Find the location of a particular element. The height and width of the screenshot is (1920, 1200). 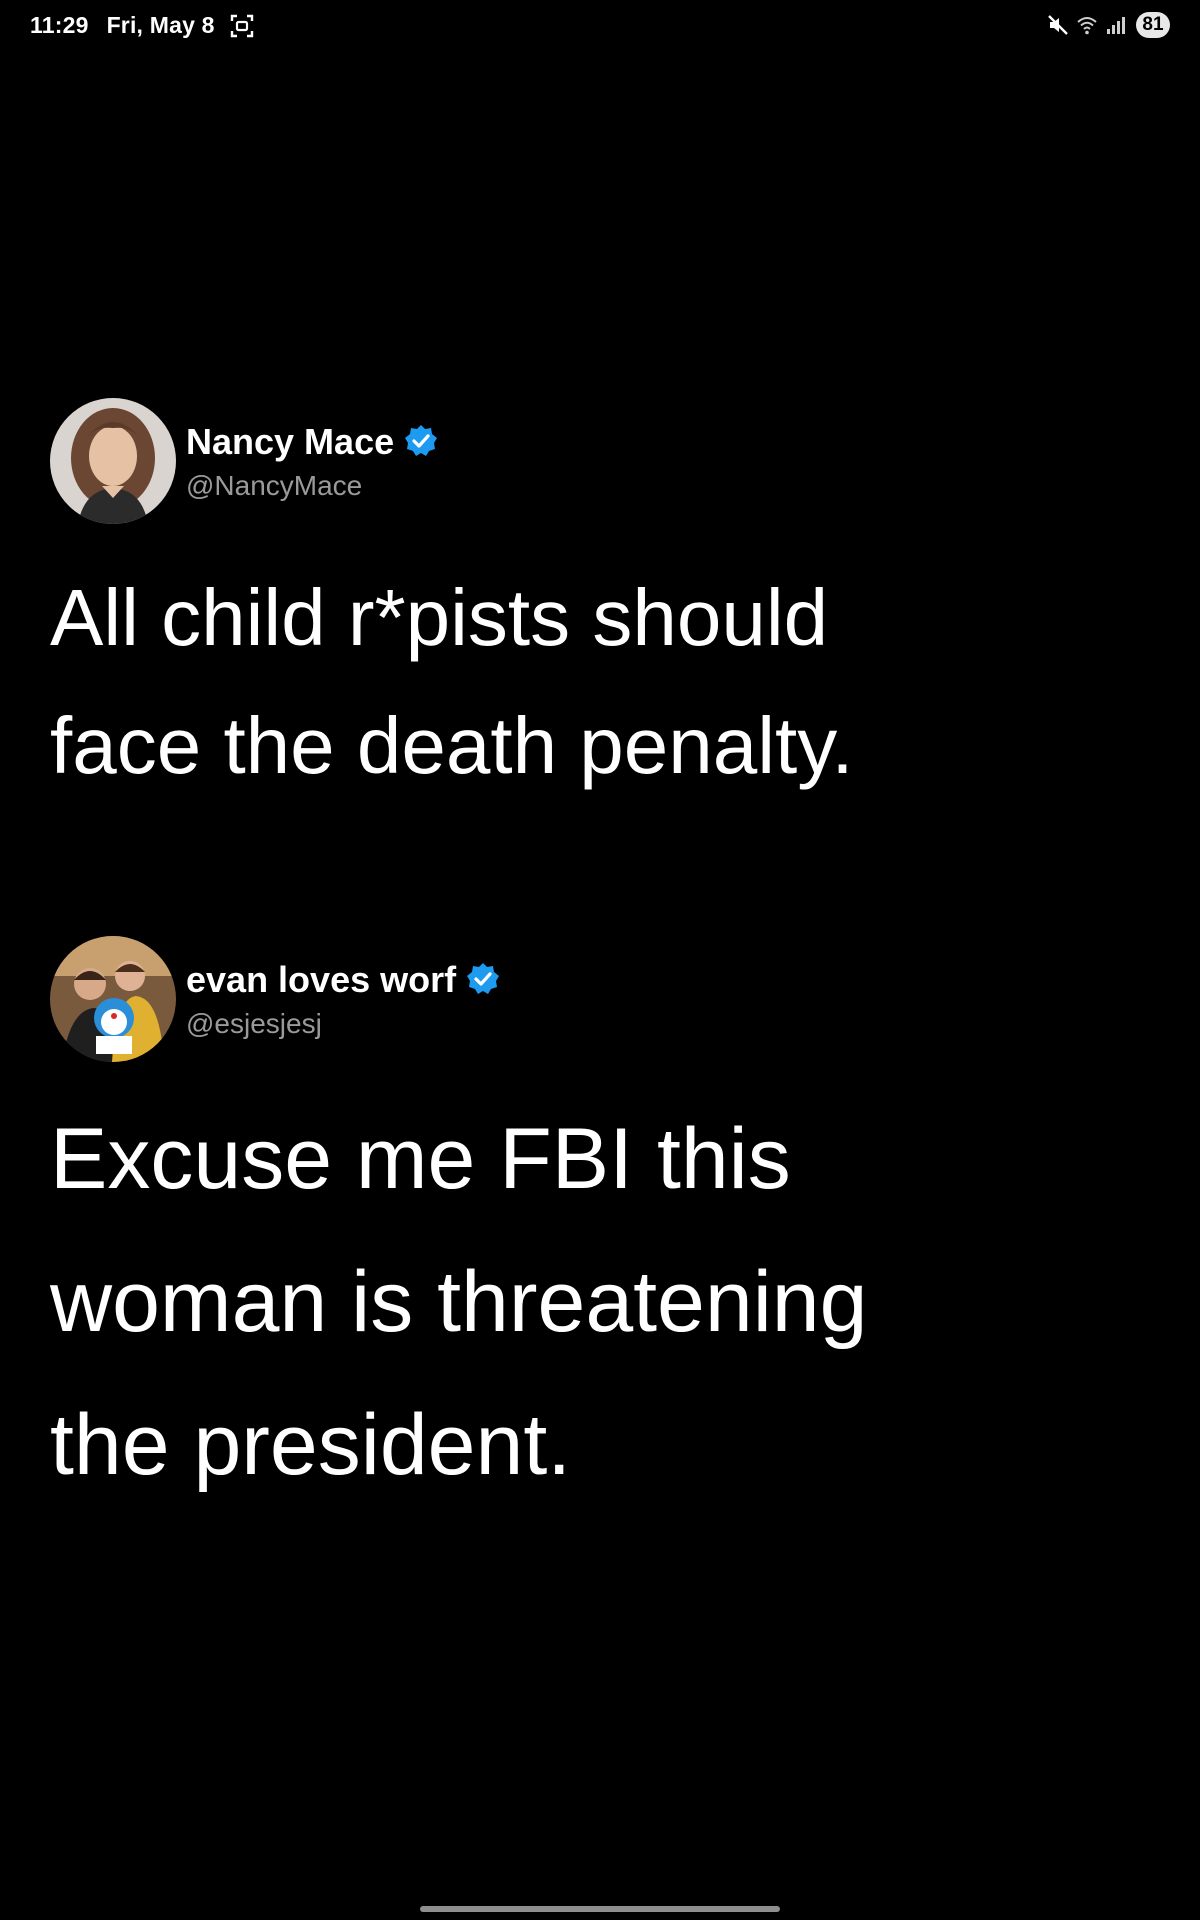

tweet-header: evan loves worf @esjesjesj is located at coordinates (600, 999).